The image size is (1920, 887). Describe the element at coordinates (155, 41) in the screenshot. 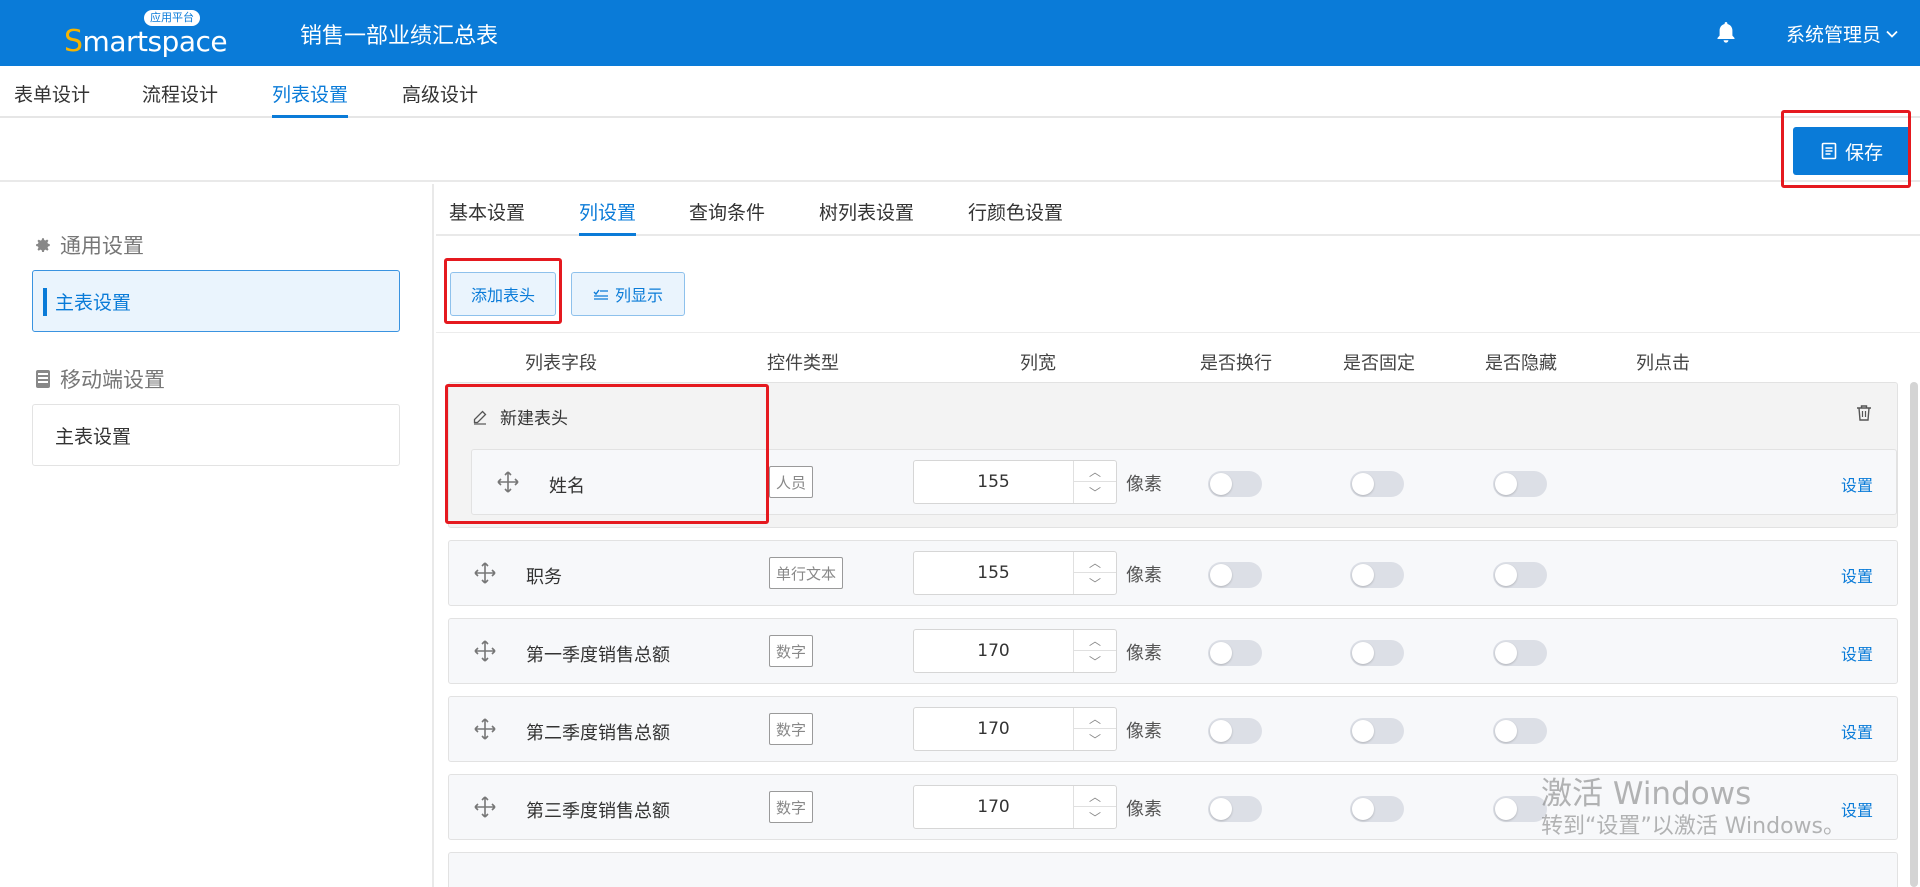

I see `logo-wordmark: martspace` at that location.